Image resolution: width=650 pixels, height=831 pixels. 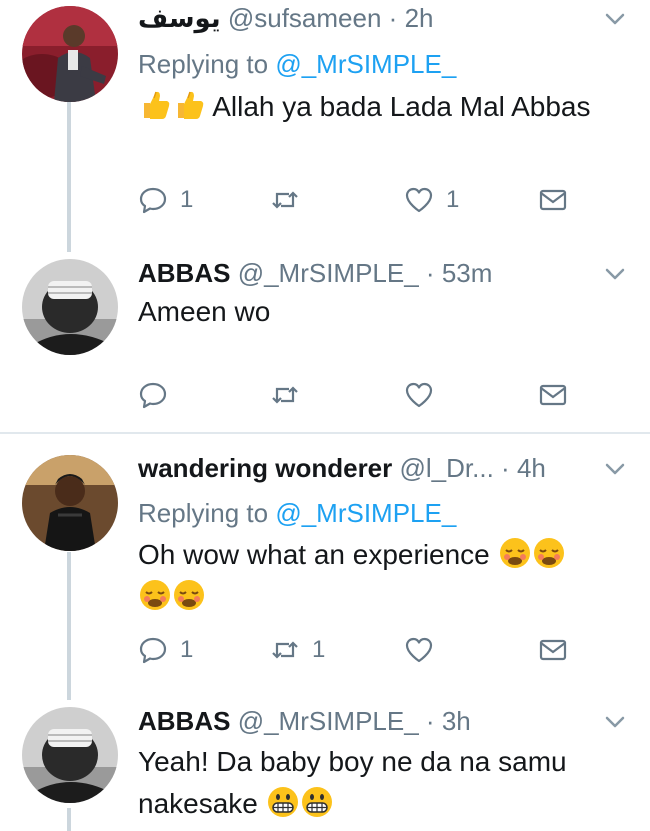 I want to click on tweet-text: Ameen wo, so click(x=378, y=312).